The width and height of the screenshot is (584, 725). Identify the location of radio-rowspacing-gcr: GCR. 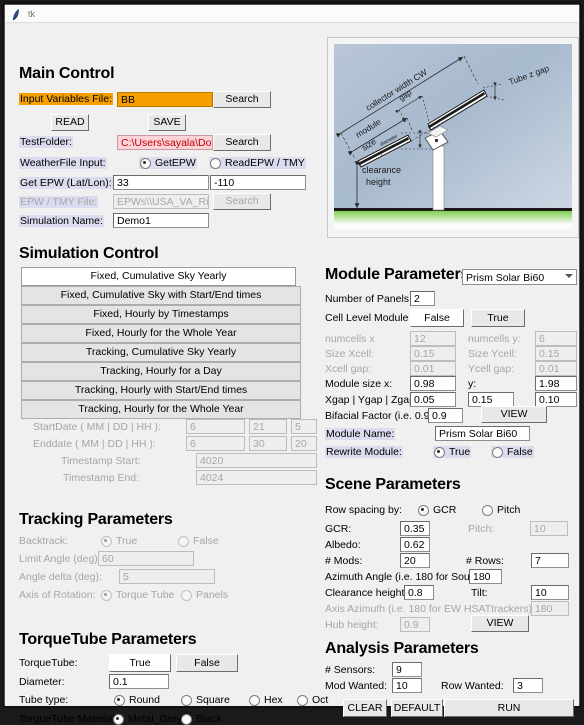
(437, 510).